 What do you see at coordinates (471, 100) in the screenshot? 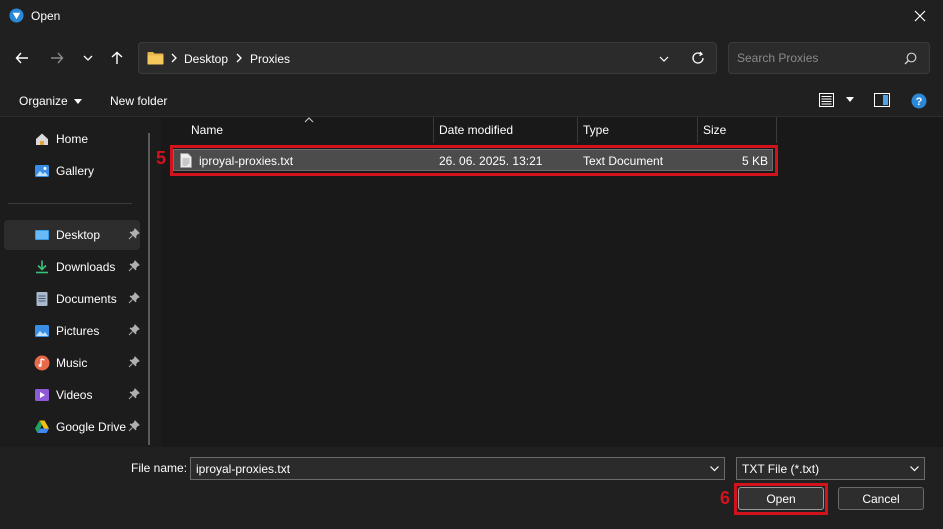
I see `command-bar: Organize New folder ?` at bounding box center [471, 100].